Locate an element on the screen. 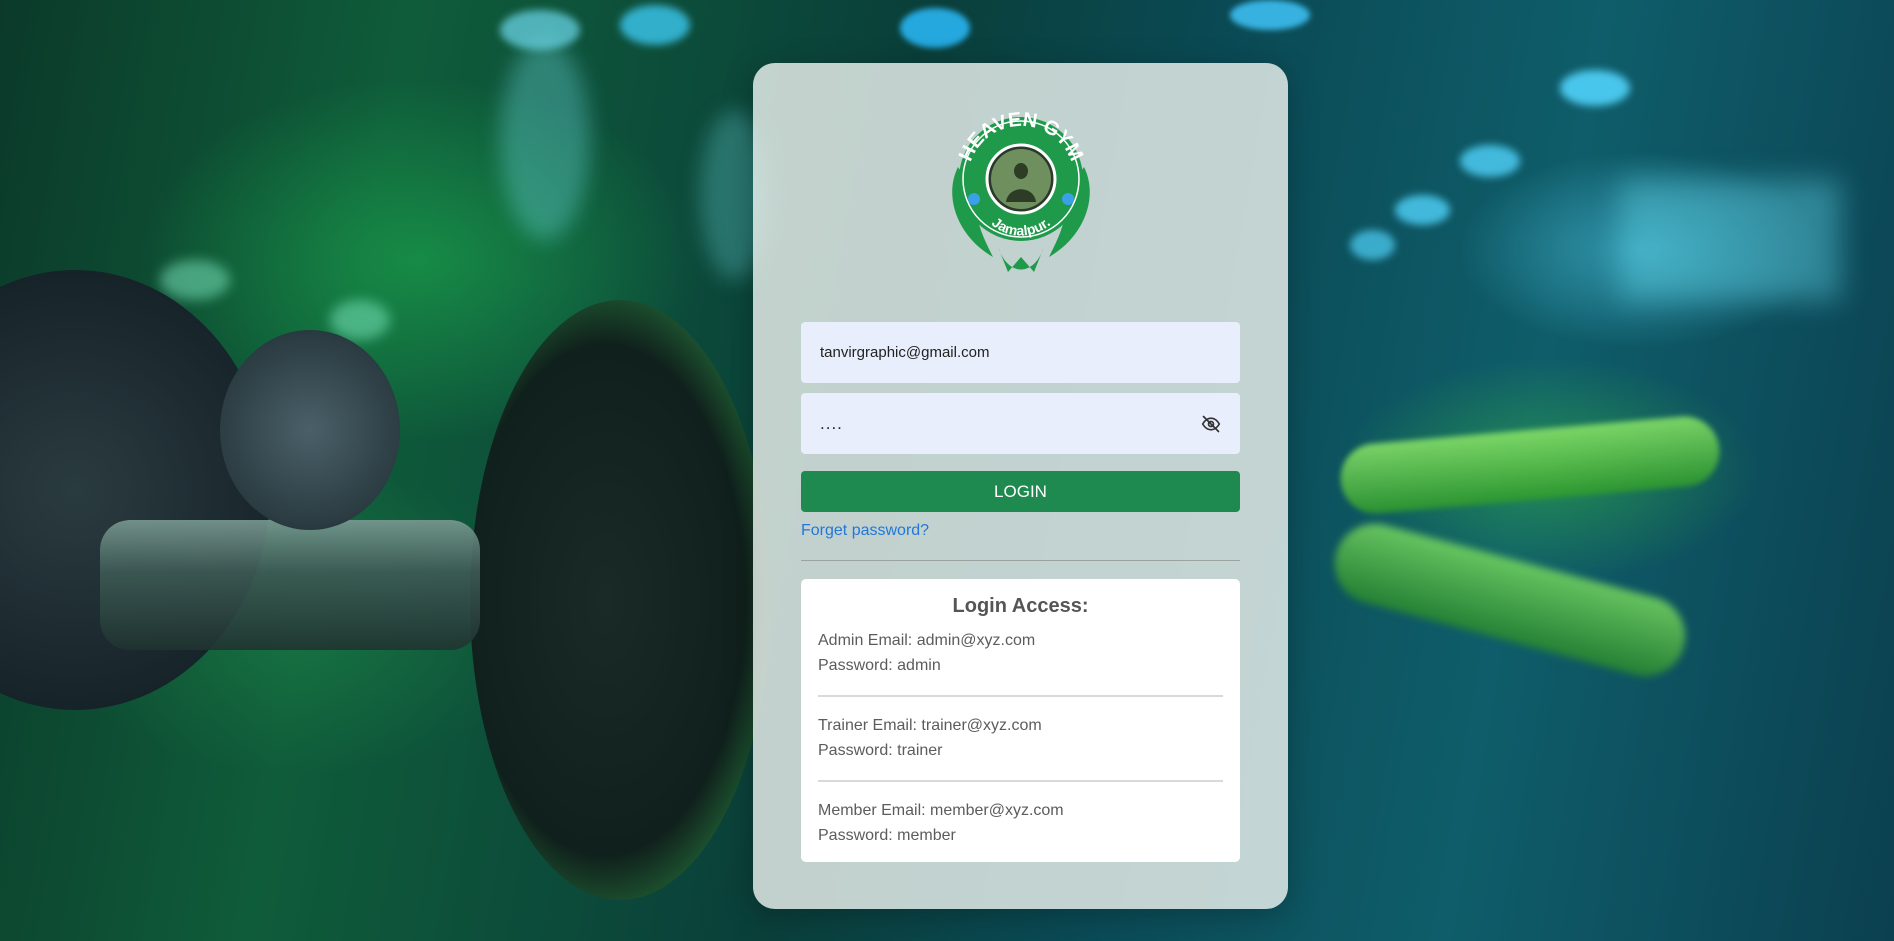 This screenshot has height=941, width=1894. trainer-email-text: Trainer Email: trainer@xyz.com is located at coordinates (930, 725).